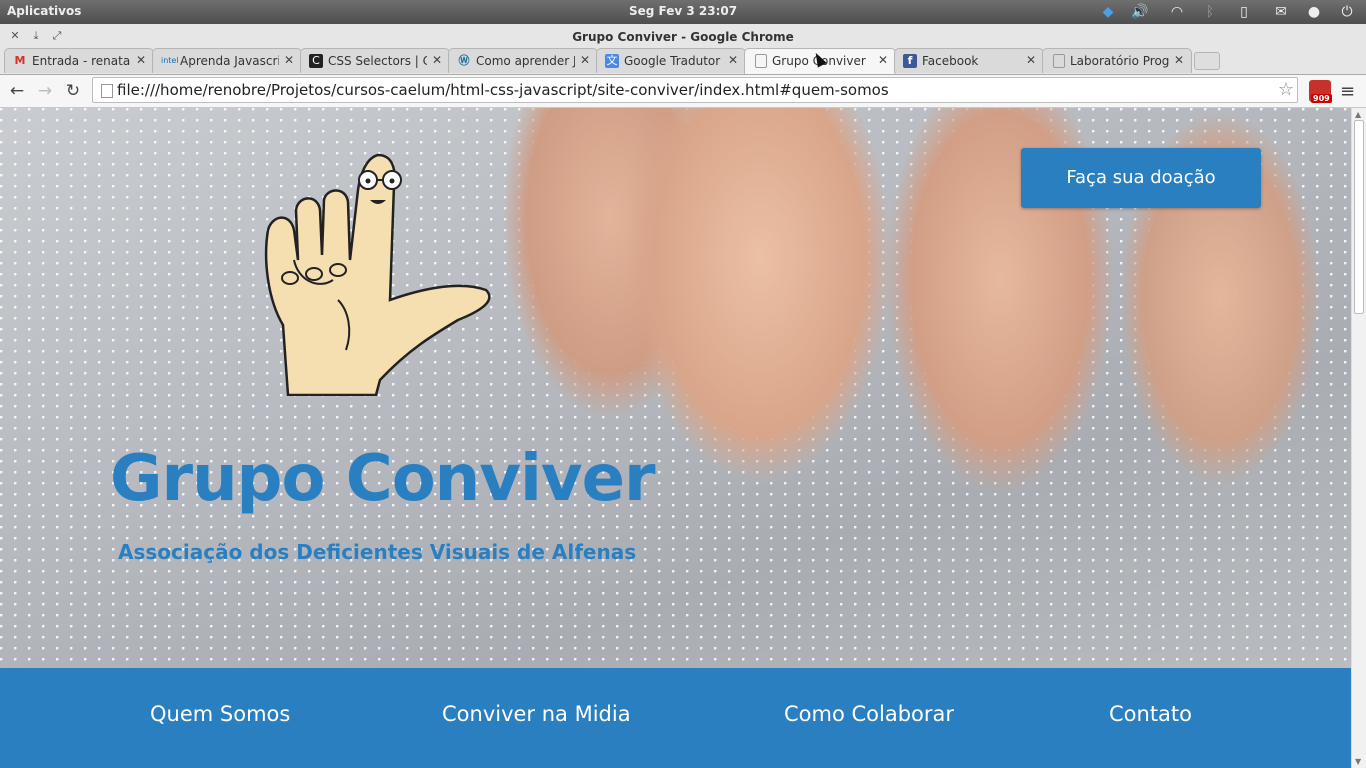 Image resolution: width=1366 pixels, height=768 pixels. What do you see at coordinates (1150, 714) in the screenshot?
I see `nav-item-contato: Contato` at bounding box center [1150, 714].